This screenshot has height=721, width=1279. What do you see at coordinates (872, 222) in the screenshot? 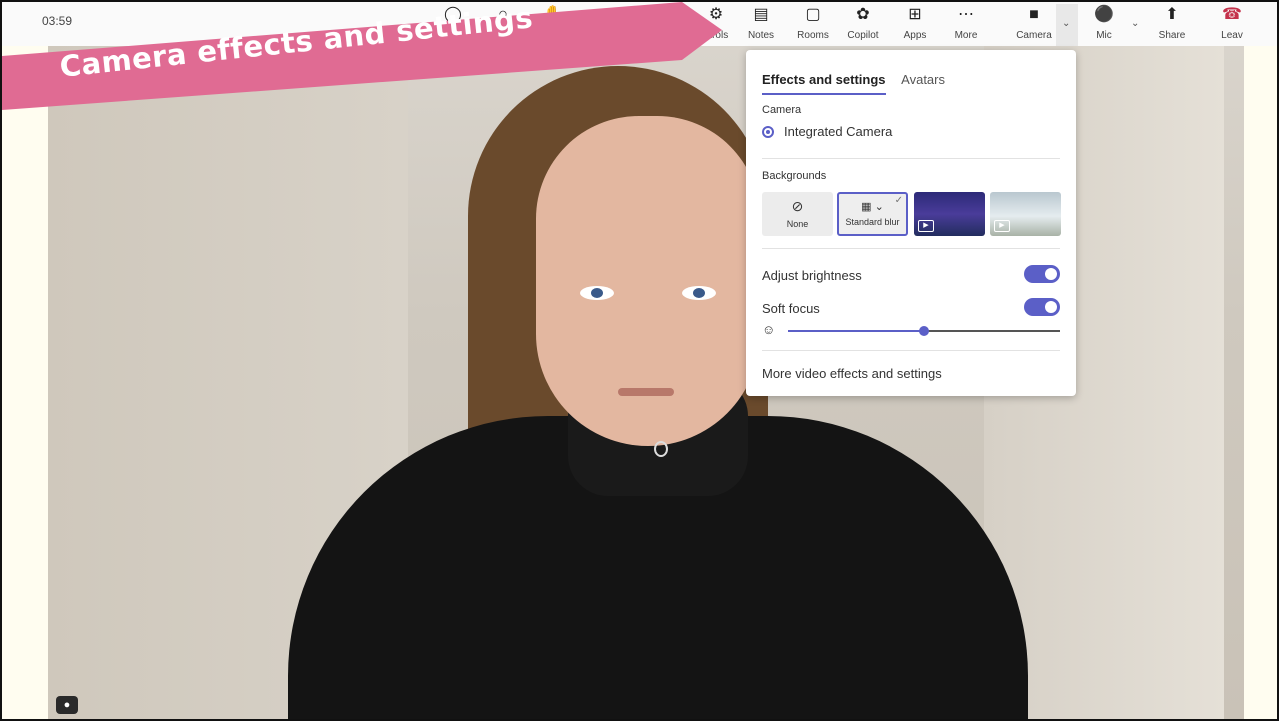
I see `background-blur-label: Standard blur` at bounding box center [872, 222].